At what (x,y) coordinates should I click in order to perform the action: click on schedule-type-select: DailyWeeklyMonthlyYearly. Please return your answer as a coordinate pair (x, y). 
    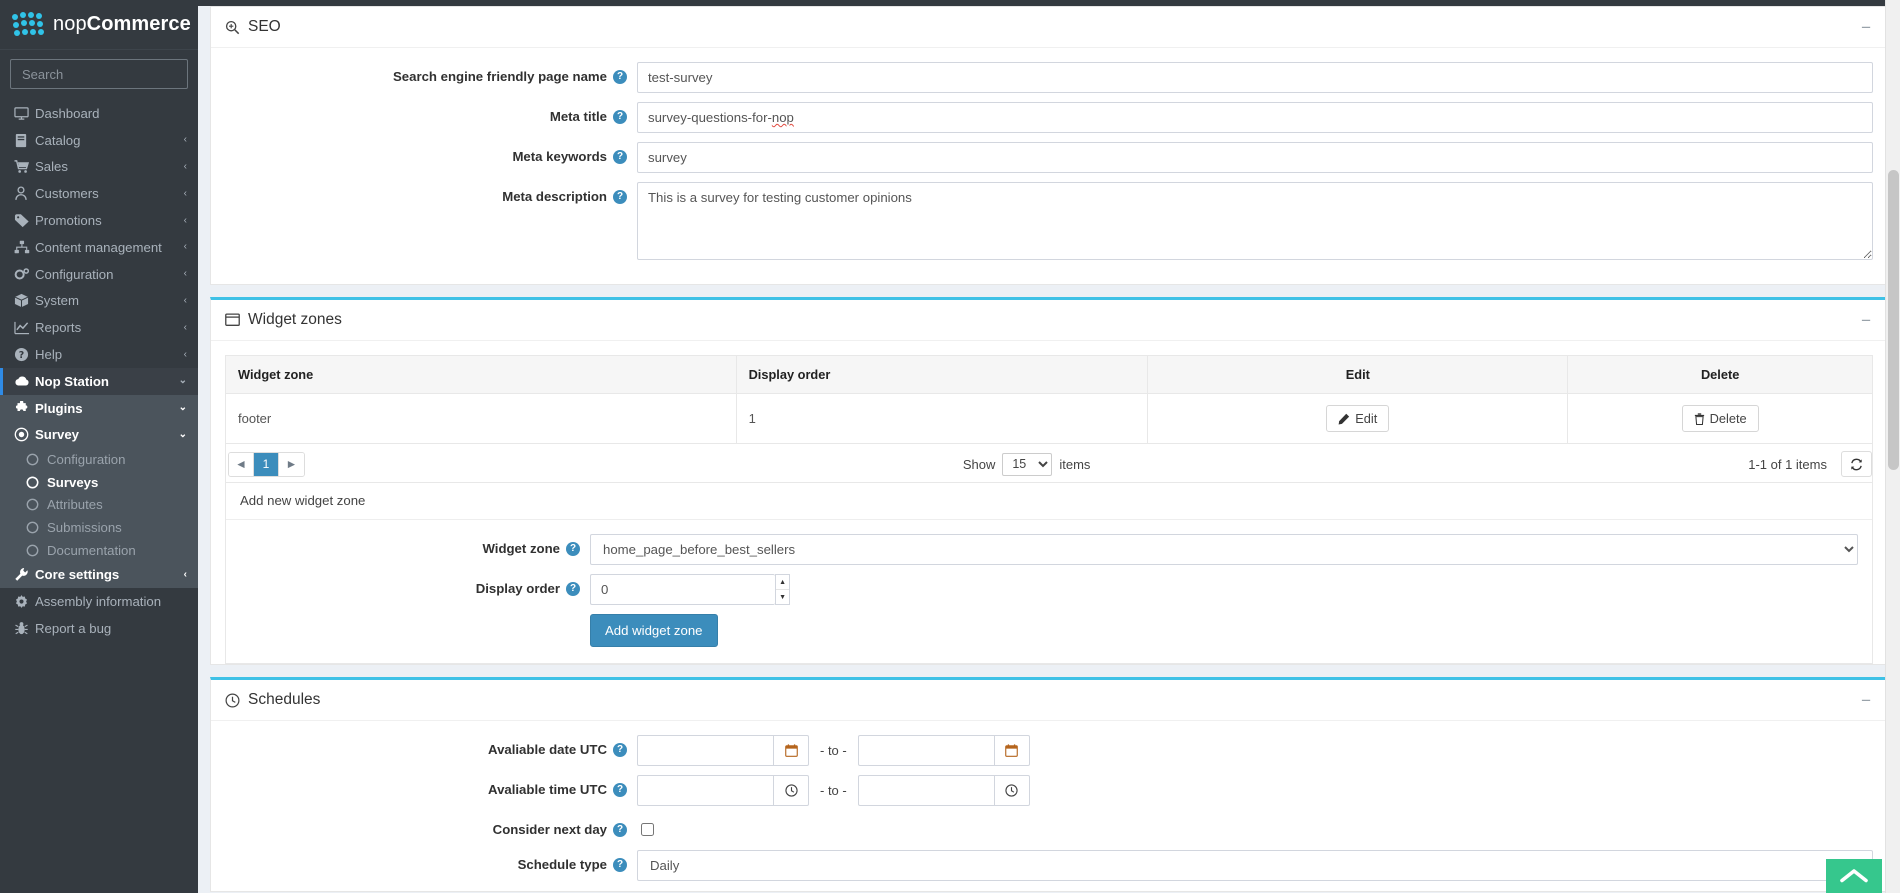
    Looking at the image, I should click on (1255, 865).